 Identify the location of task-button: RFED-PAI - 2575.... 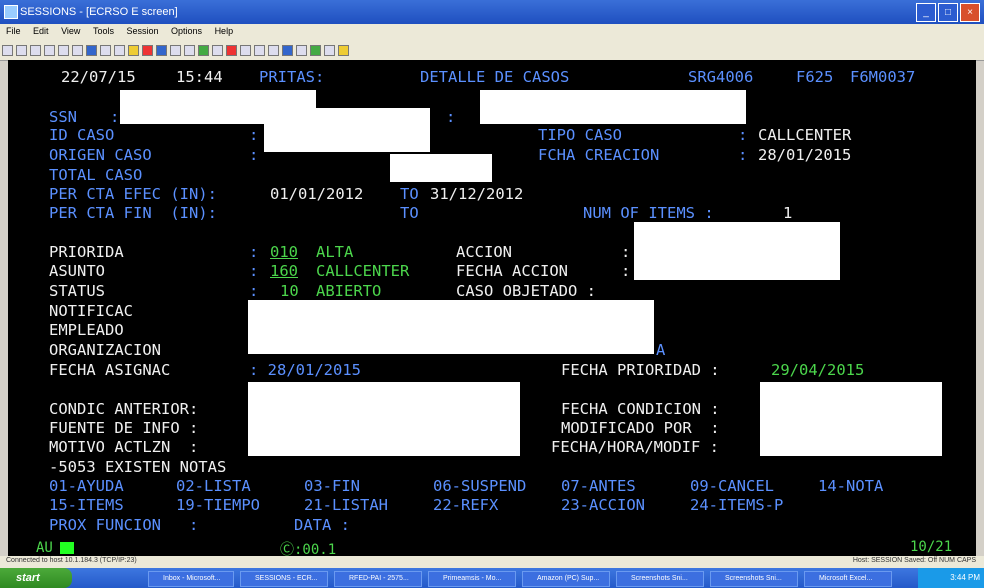
(378, 579).